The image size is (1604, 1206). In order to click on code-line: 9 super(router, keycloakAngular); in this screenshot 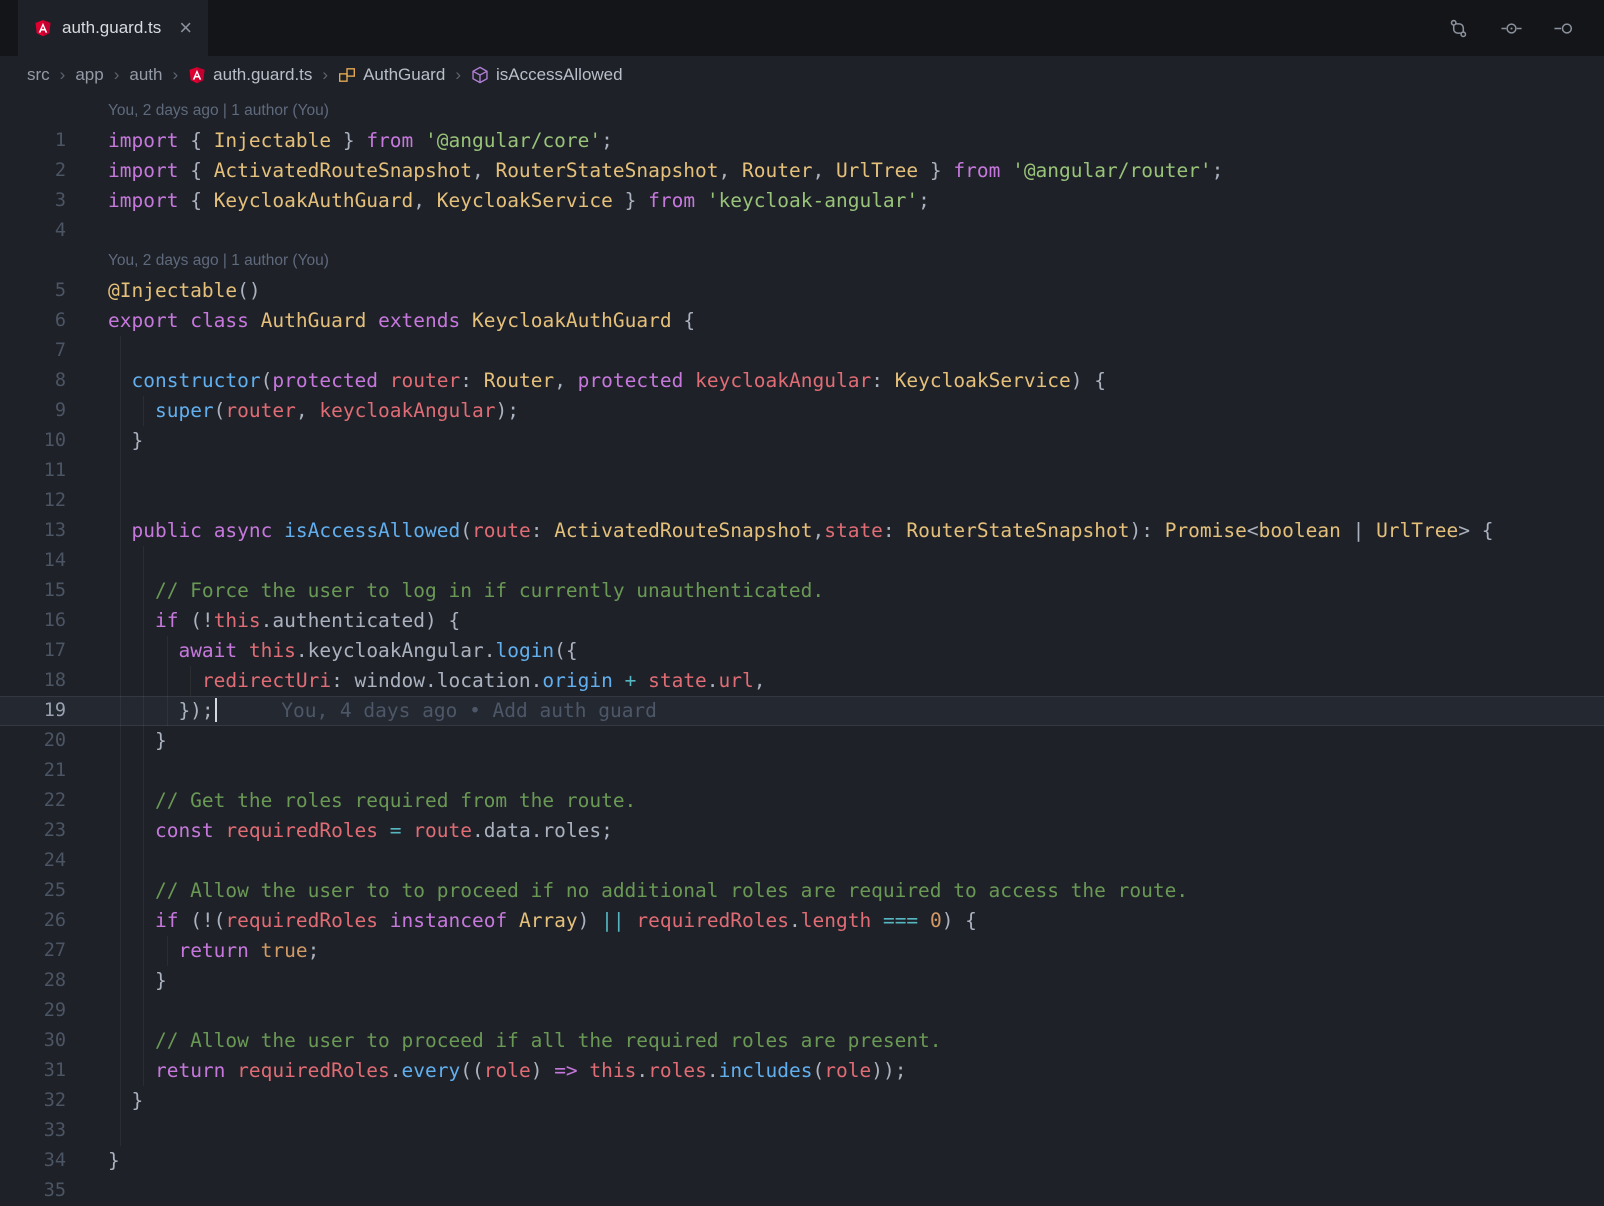, I will do `click(802, 411)`.